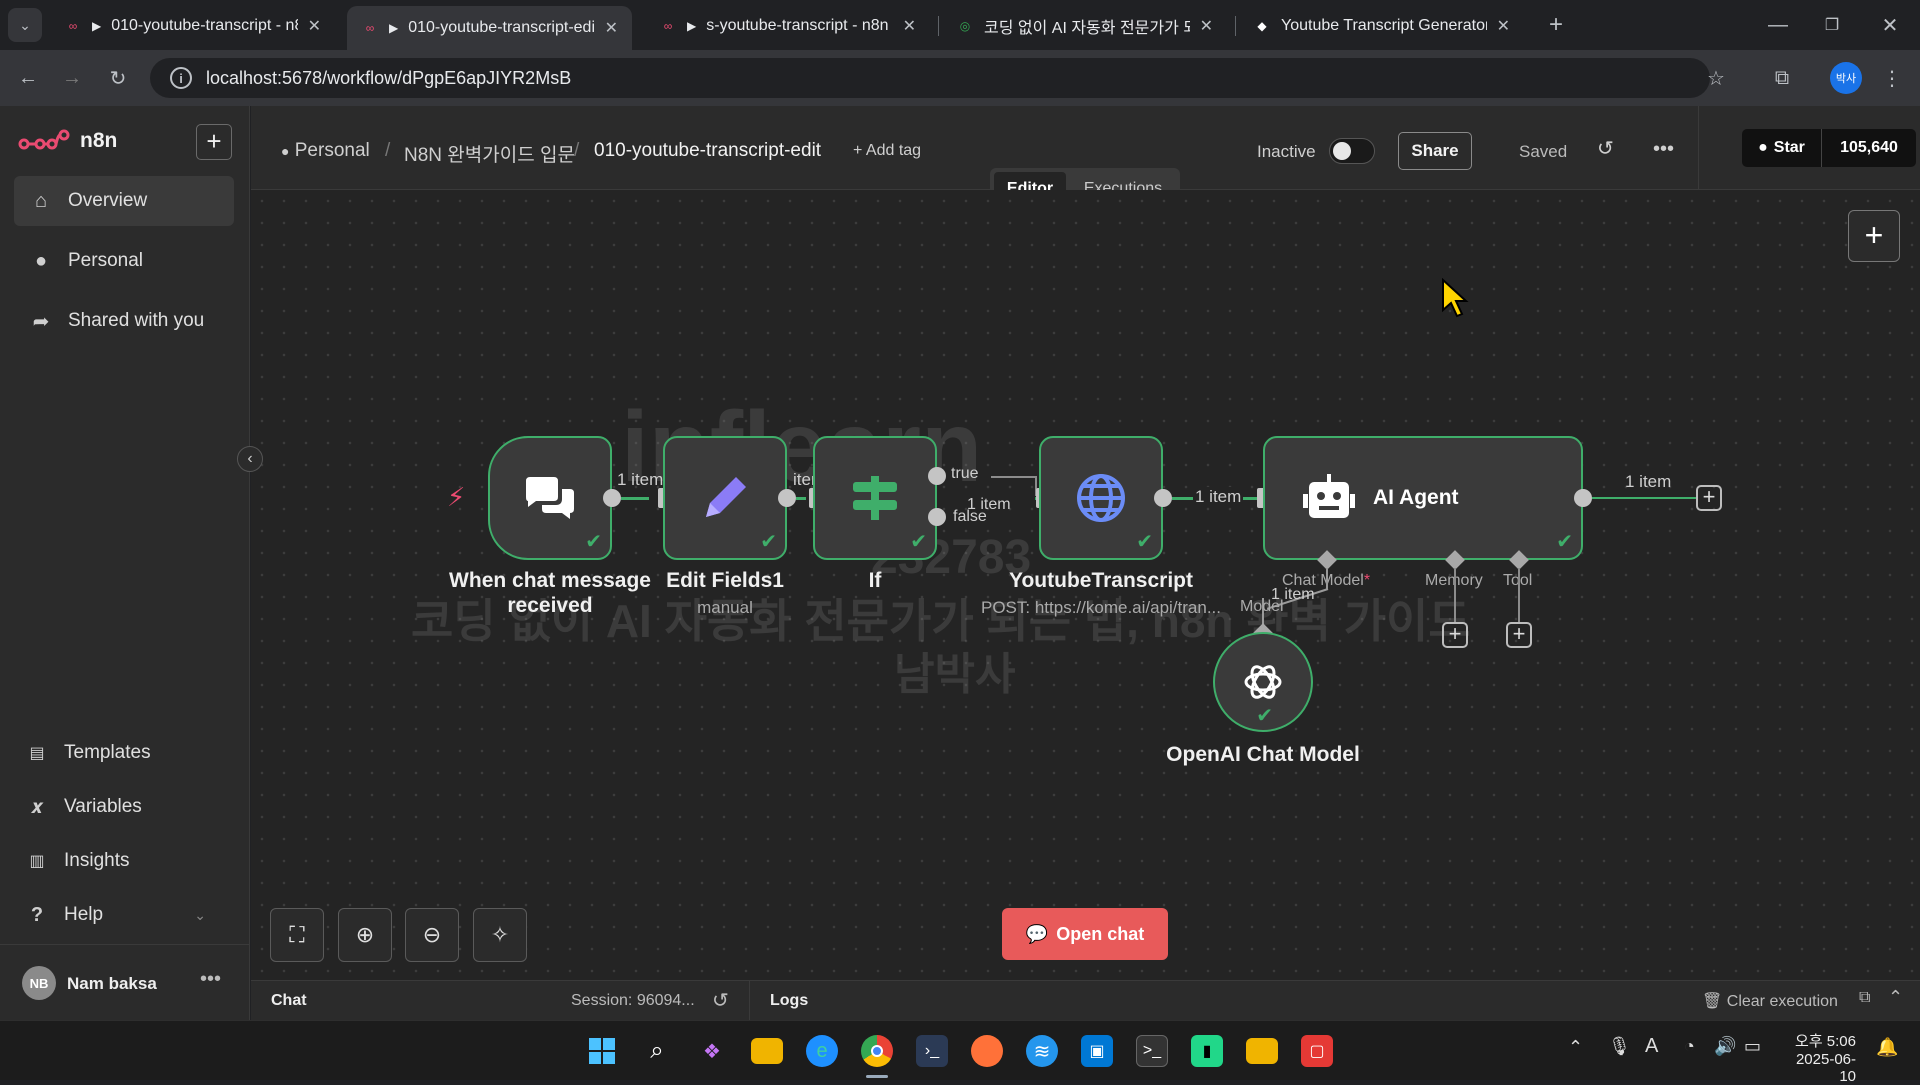 This screenshot has width=1920, height=1085. What do you see at coordinates (39, 983) in the screenshot?
I see `avatar: NB` at bounding box center [39, 983].